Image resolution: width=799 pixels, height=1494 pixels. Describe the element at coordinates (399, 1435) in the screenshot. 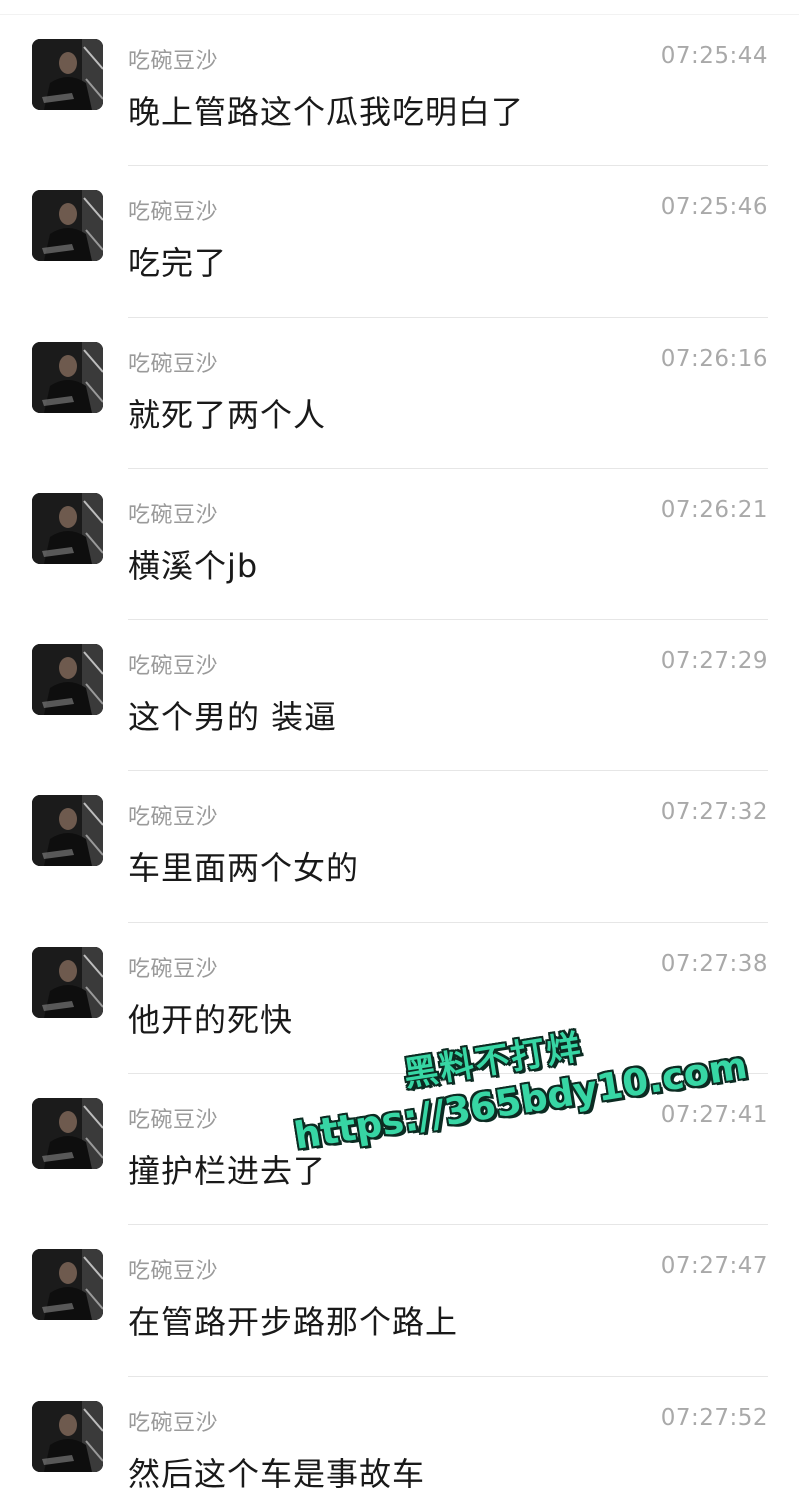

I see `list-item: 吃碗豆沙 07:27:52 然后这个车是事故车` at that location.